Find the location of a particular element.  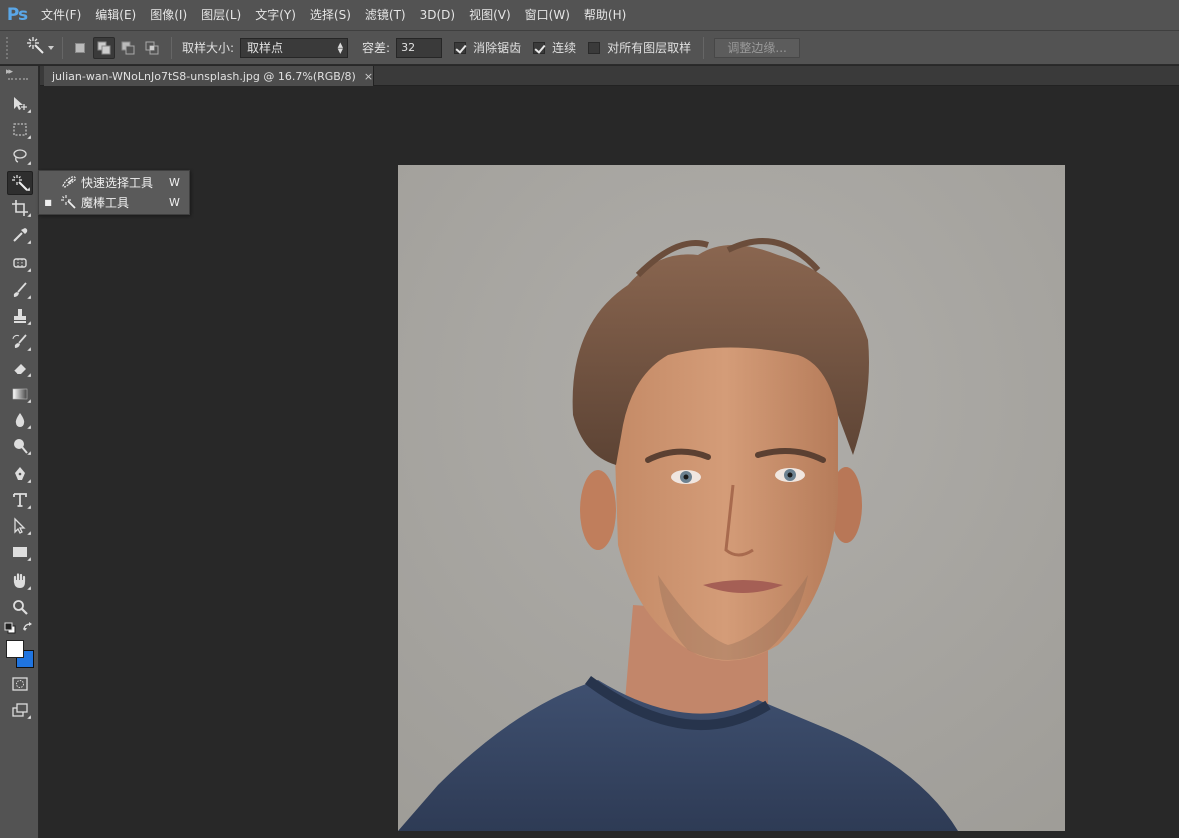

menu-layer: 图层(L) is located at coordinates (221, 15).